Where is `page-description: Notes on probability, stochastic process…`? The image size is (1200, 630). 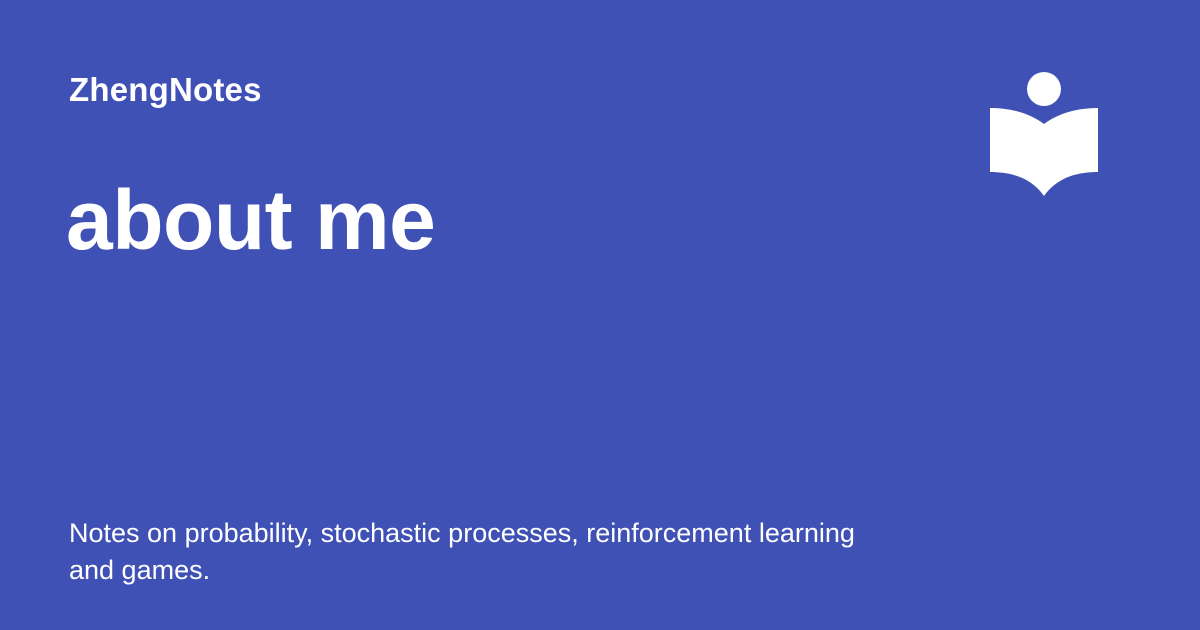 page-description: Notes on probability, stochastic process… is located at coordinates (462, 551).